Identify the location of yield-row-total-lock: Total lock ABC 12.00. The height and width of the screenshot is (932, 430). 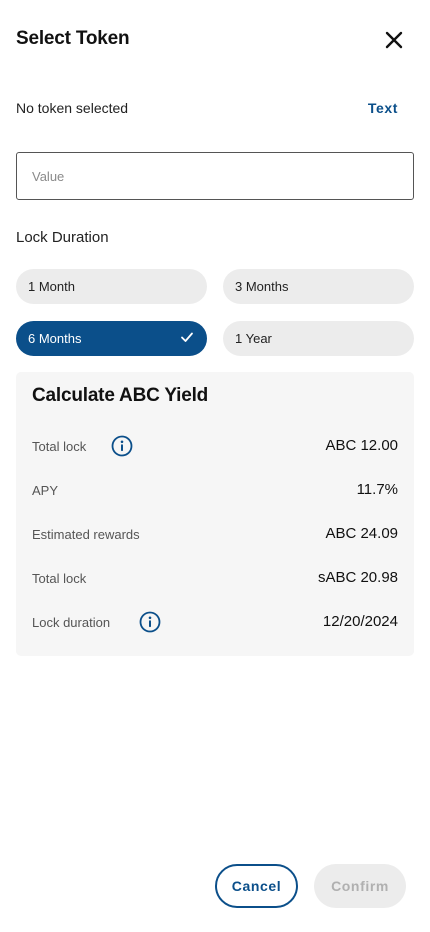
(215, 446).